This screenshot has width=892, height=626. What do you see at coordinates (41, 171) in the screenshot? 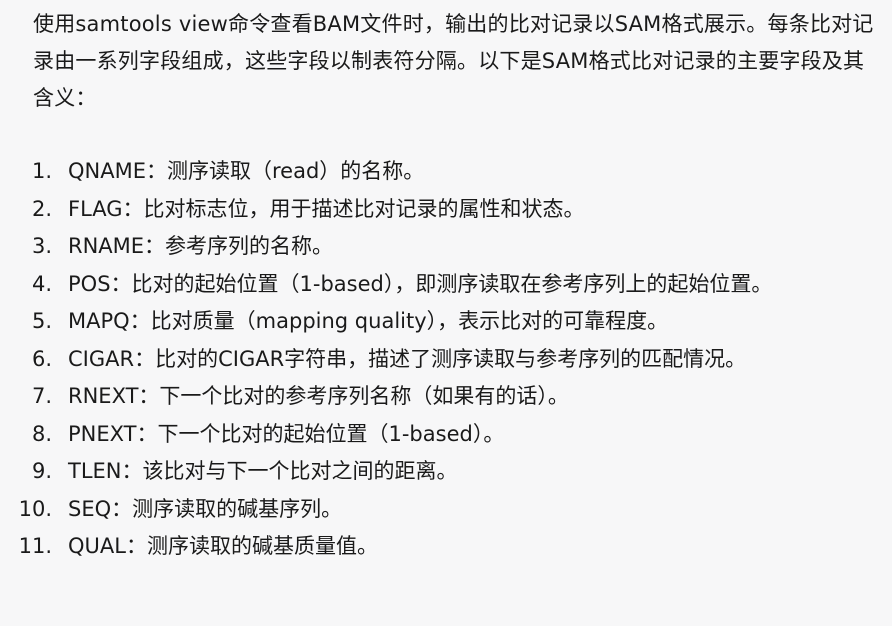
I see `list-number: 1.` at bounding box center [41, 171].